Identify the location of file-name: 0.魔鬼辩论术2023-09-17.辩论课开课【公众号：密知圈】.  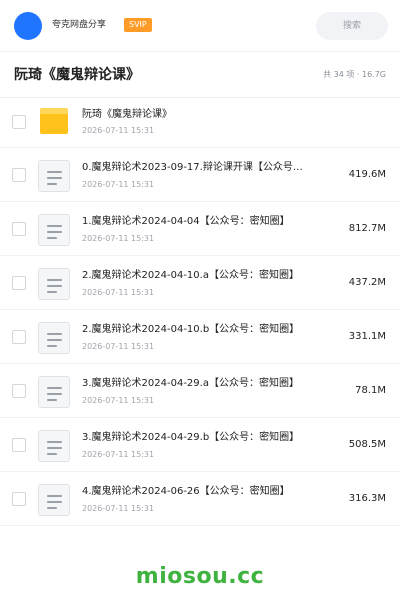
(193, 167).